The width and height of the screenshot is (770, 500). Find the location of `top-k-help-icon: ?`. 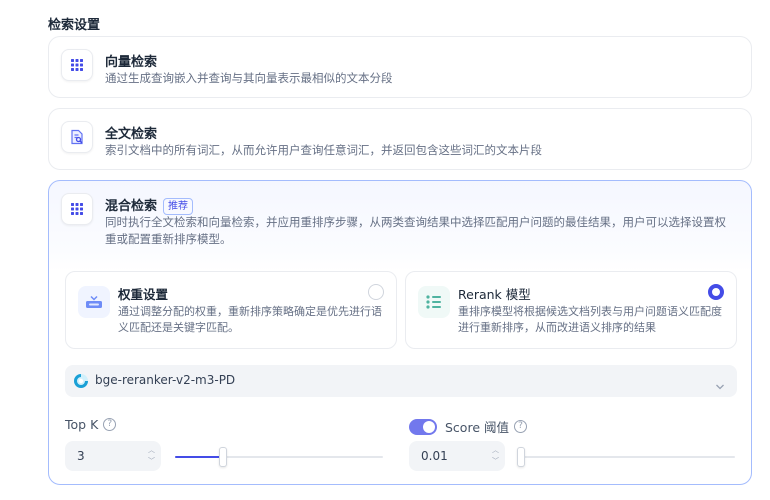

top-k-help-icon: ? is located at coordinates (110, 424).